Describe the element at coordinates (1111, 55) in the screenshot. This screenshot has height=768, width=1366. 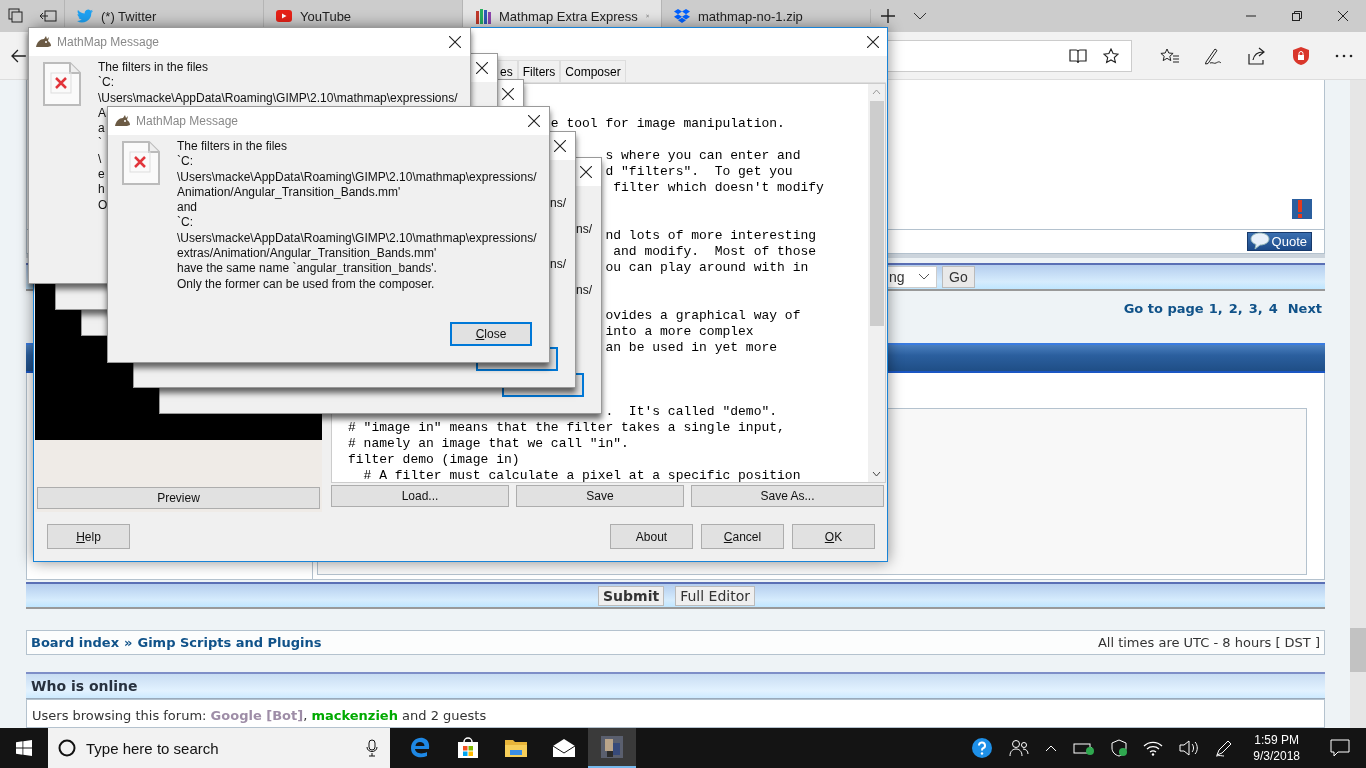
I see `star-icon` at that location.